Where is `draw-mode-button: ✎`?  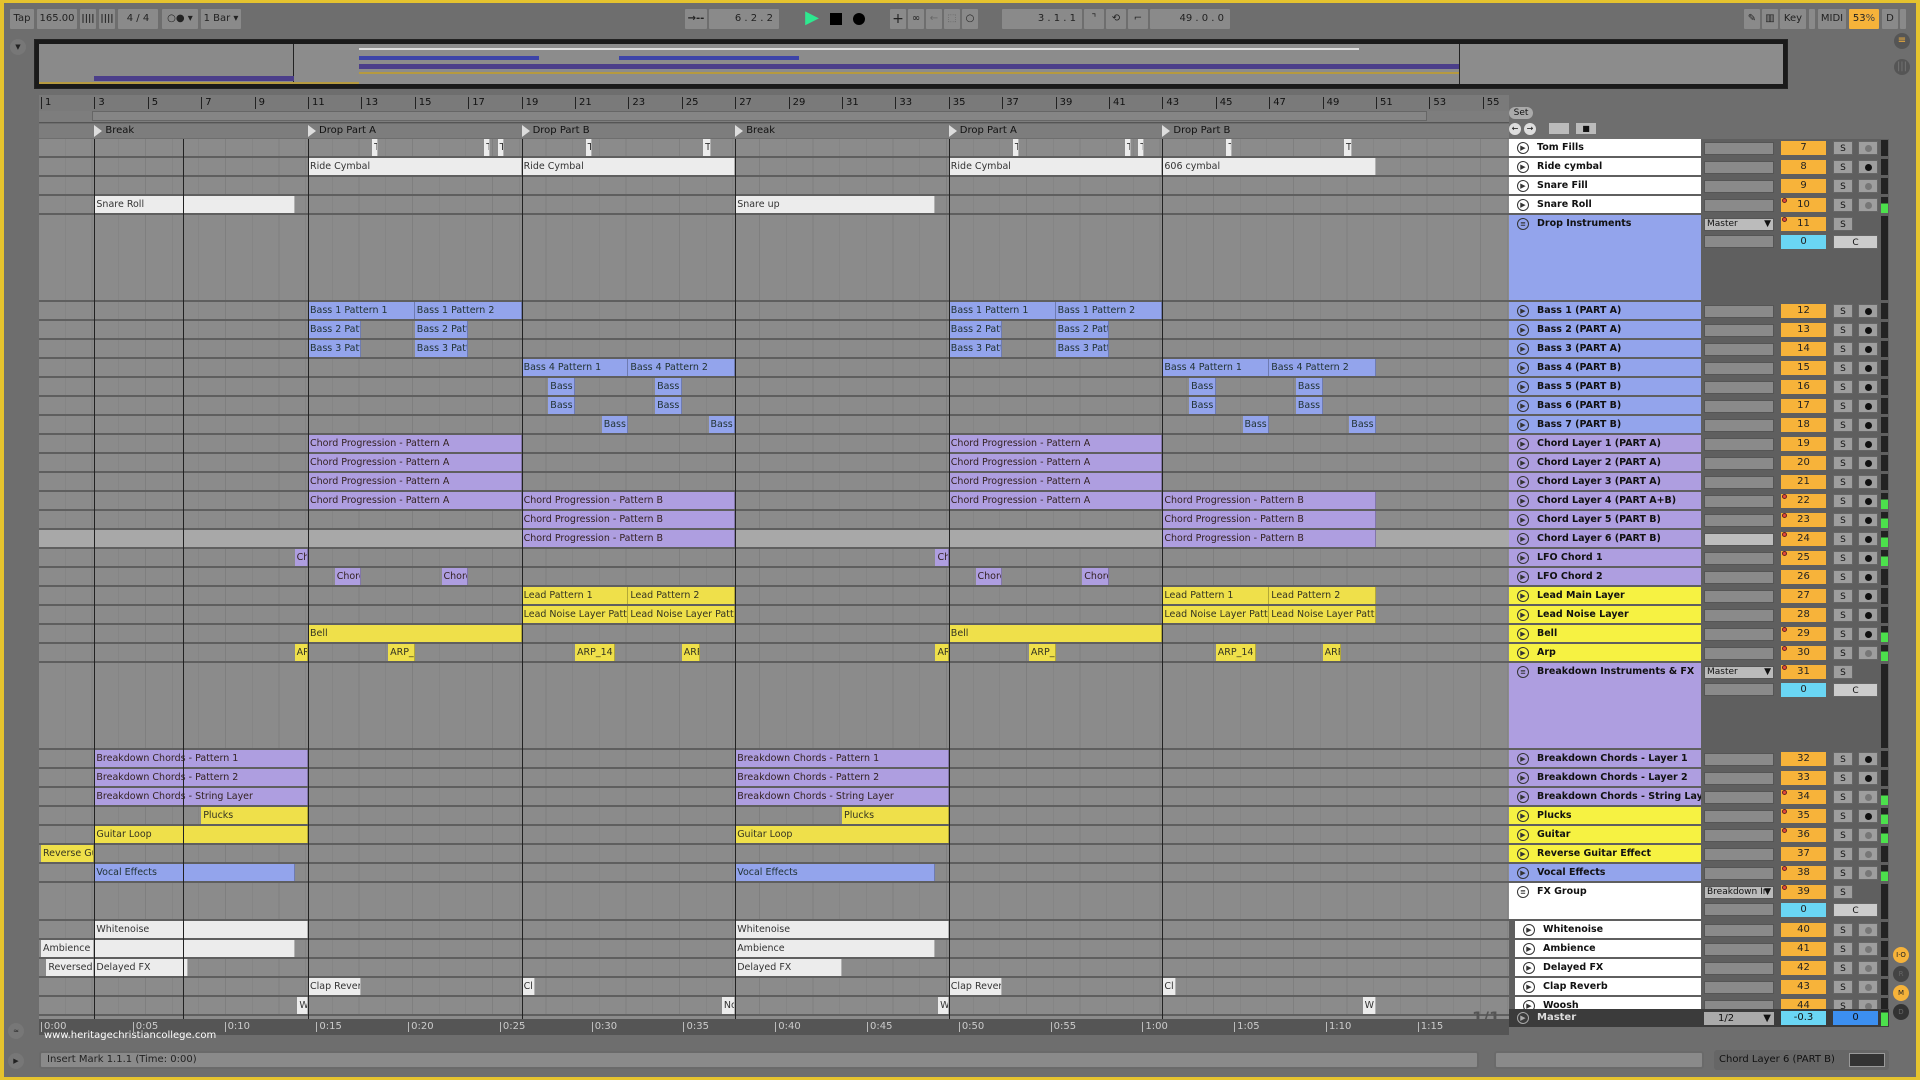
draw-mode-button: ✎ is located at coordinates (1752, 19).